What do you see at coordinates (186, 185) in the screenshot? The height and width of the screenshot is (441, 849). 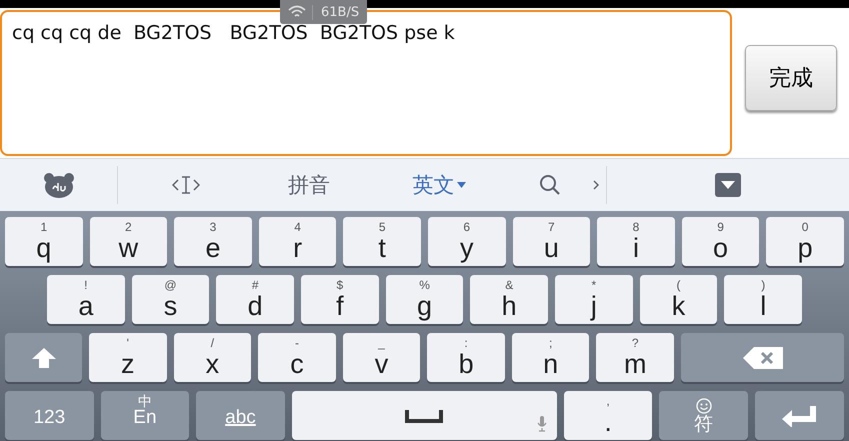 I see `cursor-icon` at bounding box center [186, 185].